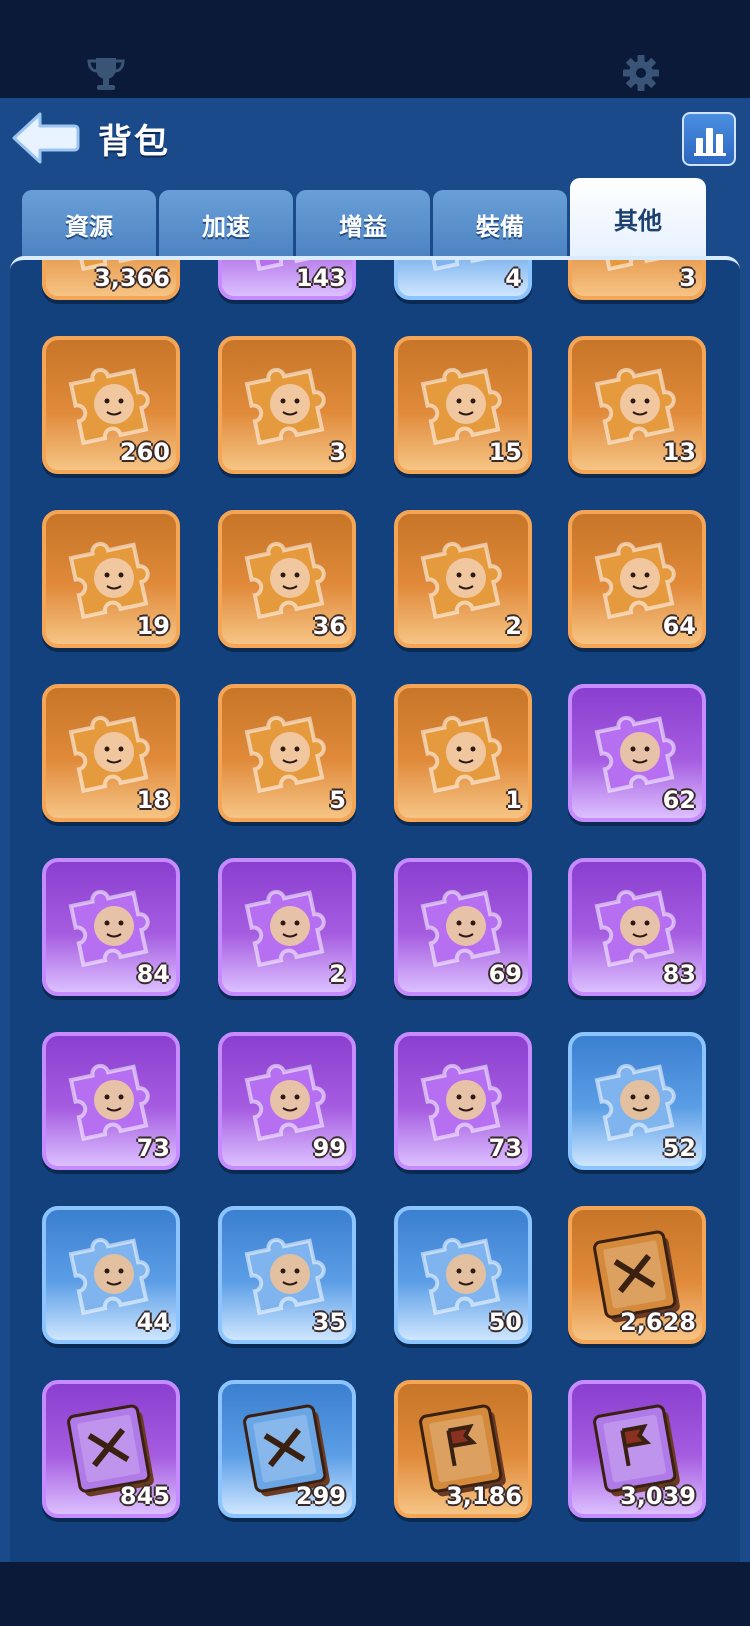  What do you see at coordinates (637, 1449) in the screenshot?
I see `inventory-item: 3,039` at bounding box center [637, 1449].